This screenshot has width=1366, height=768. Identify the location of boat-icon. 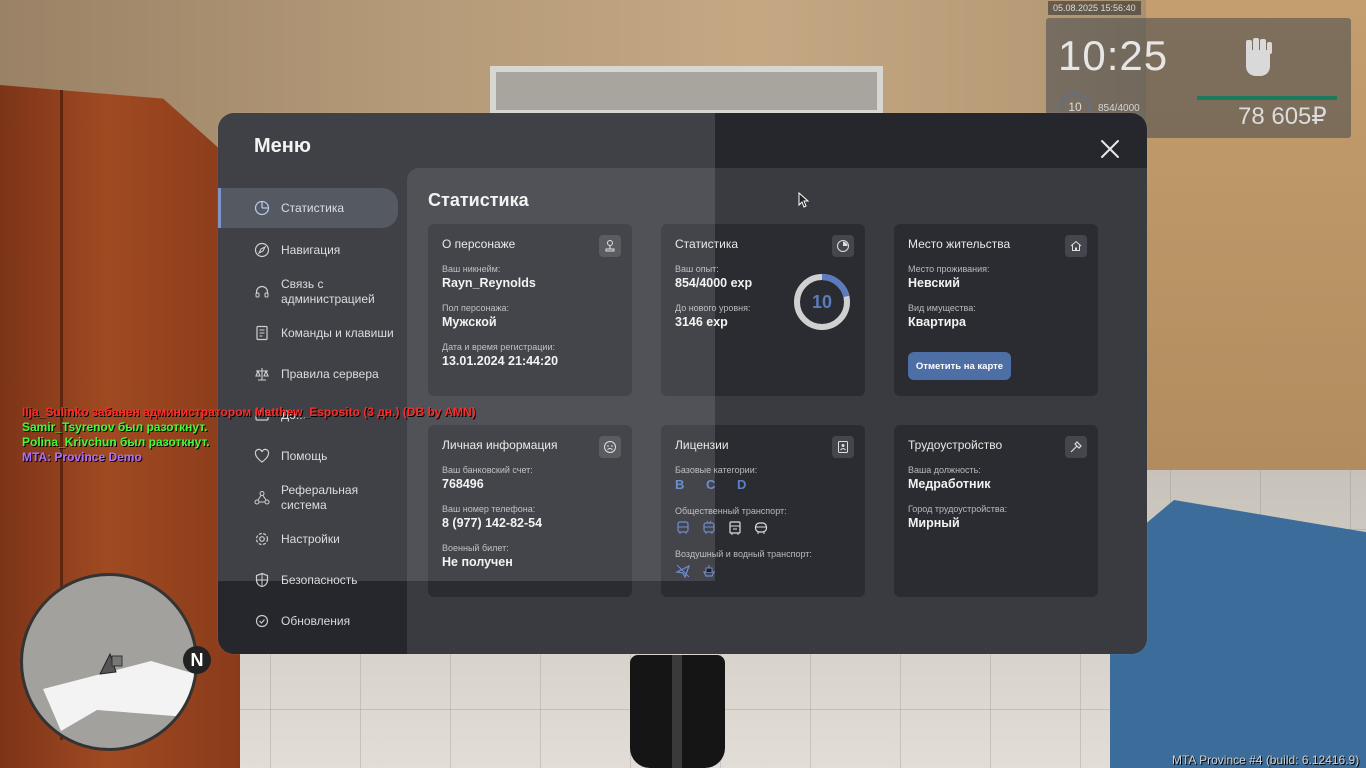
(709, 571).